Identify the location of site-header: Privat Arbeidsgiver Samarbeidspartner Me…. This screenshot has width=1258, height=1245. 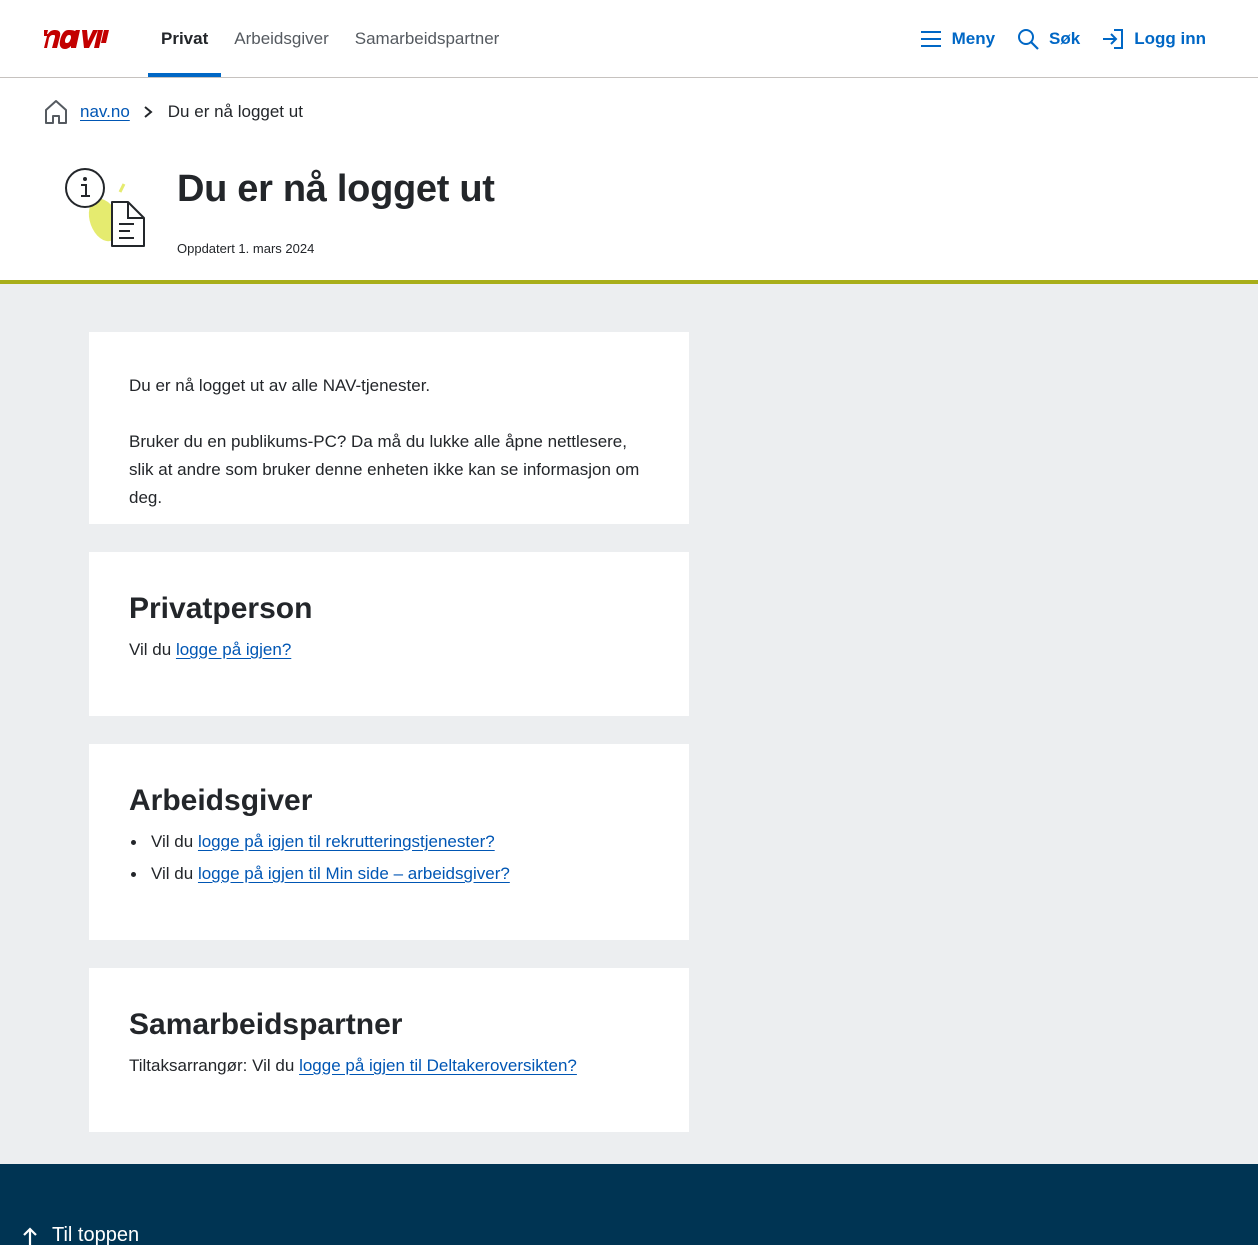
(629, 39).